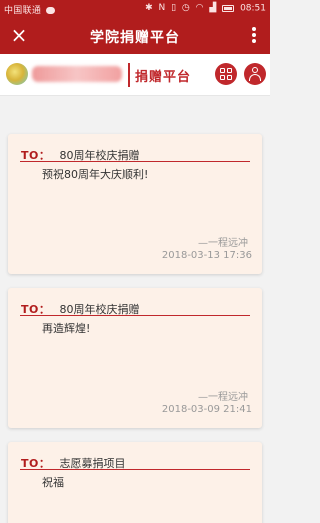 This screenshot has width=320, height=523. Describe the element at coordinates (77, 74) in the screenshot. I see `school-name-blurred` at that location.